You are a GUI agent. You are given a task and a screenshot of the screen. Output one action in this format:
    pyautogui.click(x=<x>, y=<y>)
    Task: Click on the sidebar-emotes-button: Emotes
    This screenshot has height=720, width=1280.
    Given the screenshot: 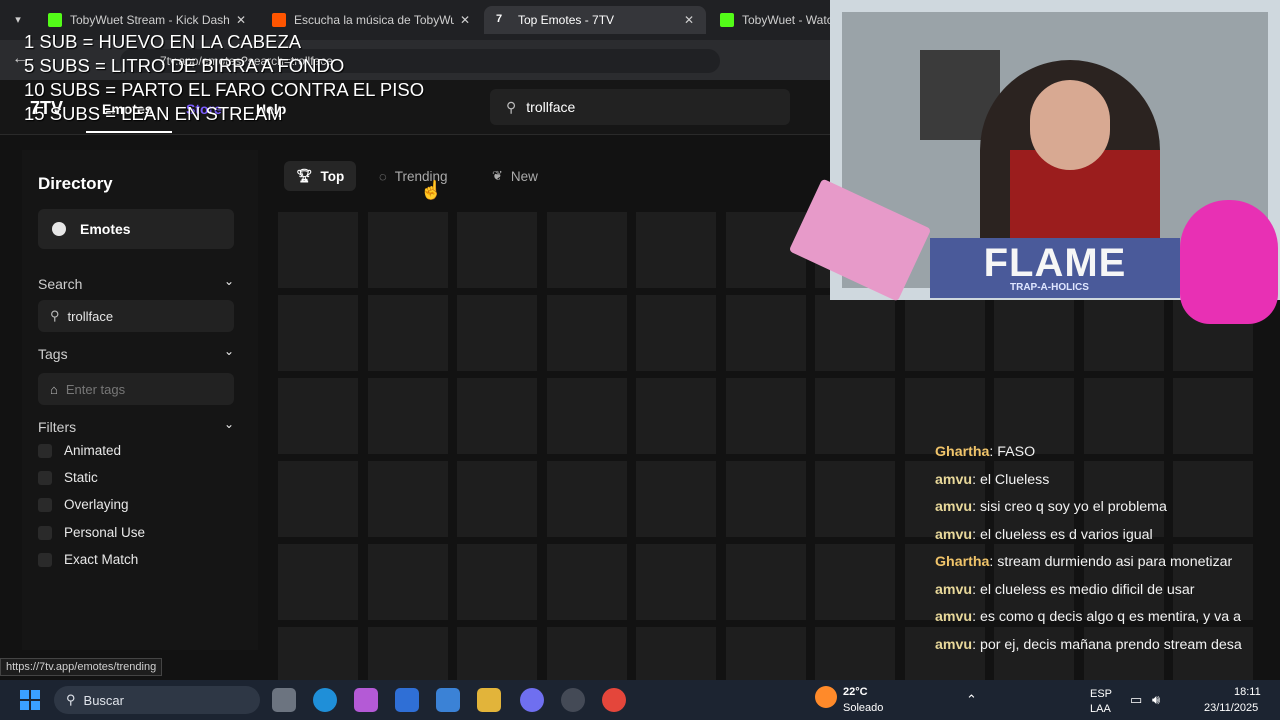 What is the action you would take?
    pyautogui.click(x=136, y=229)
    